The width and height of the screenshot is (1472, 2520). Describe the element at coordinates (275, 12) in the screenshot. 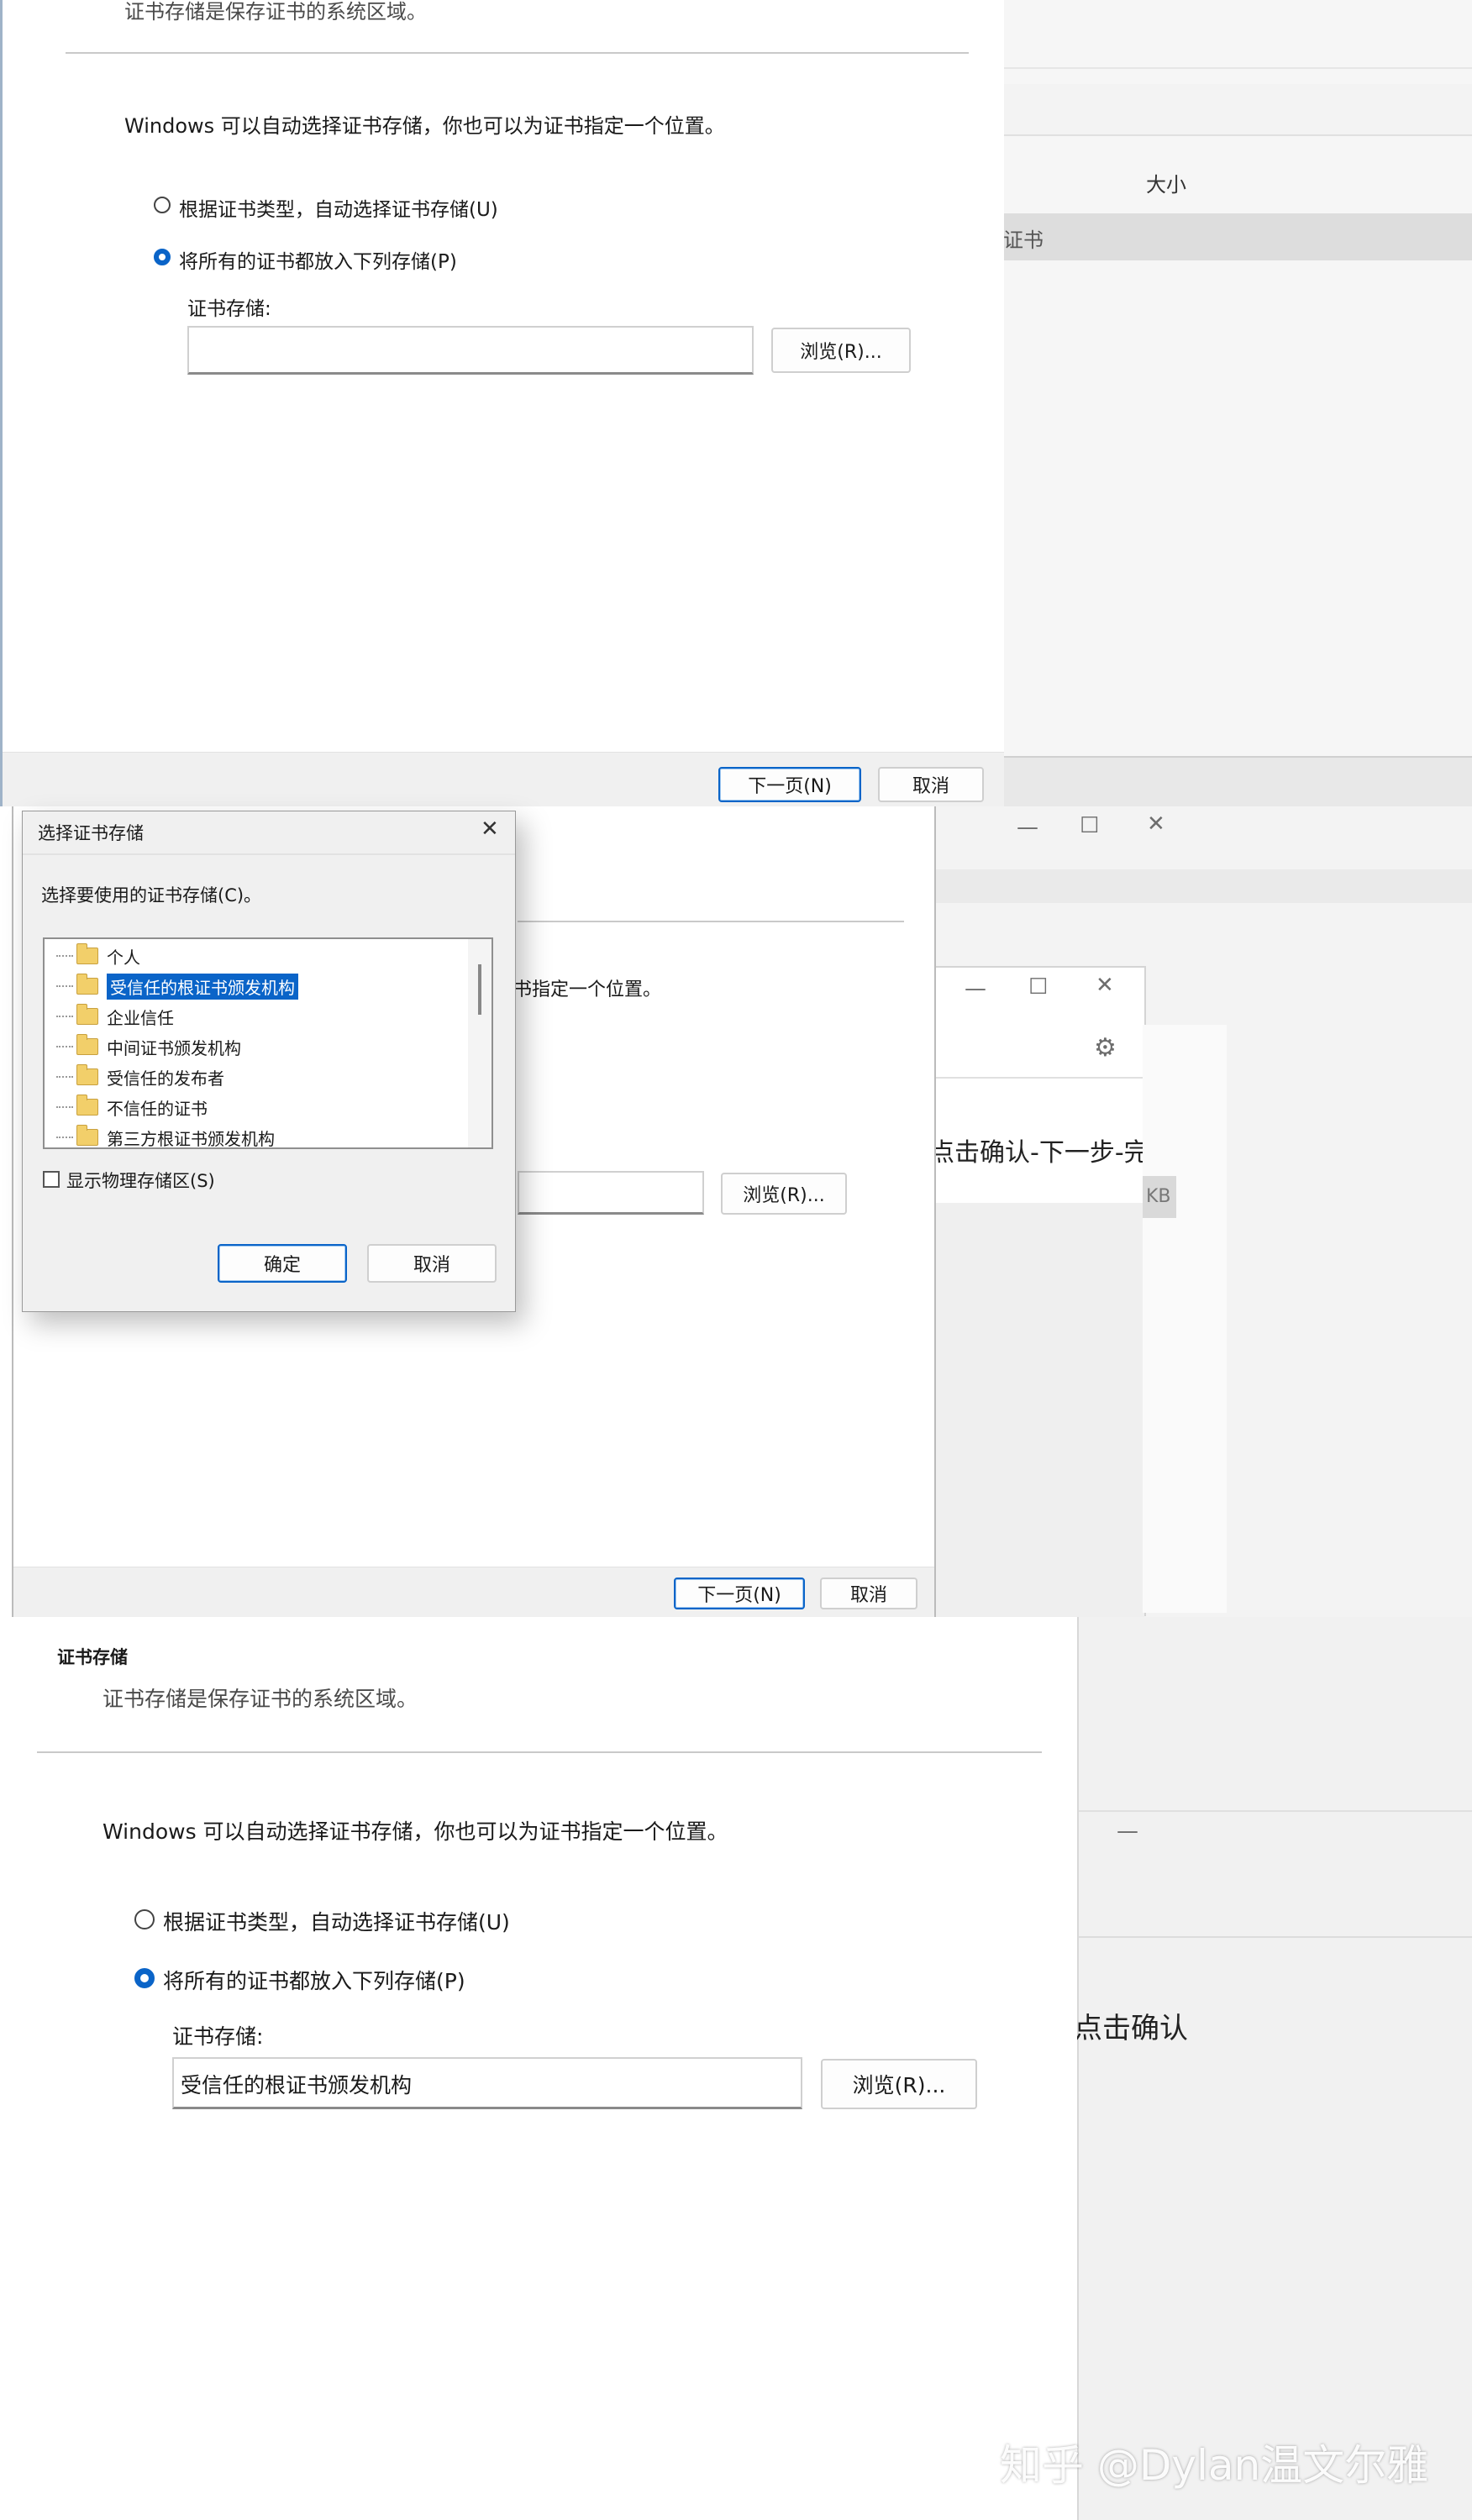

I see `header-description: 证书存储是保存证书的系统区域。` at that location.